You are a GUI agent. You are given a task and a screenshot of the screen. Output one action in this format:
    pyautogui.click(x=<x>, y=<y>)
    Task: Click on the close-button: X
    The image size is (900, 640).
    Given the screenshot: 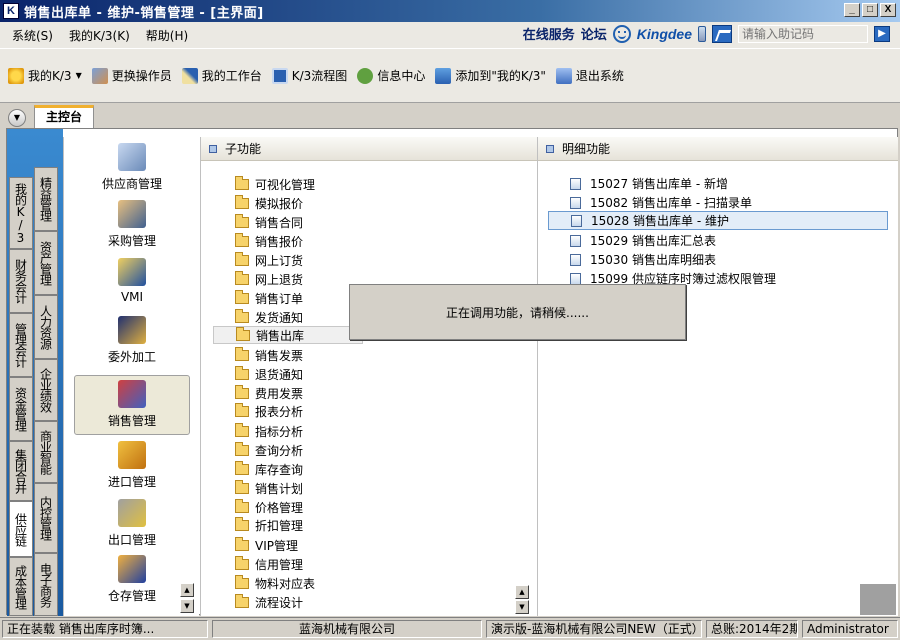 What is the action you would take?
    pyautogui.click(x=888, y=10)
    